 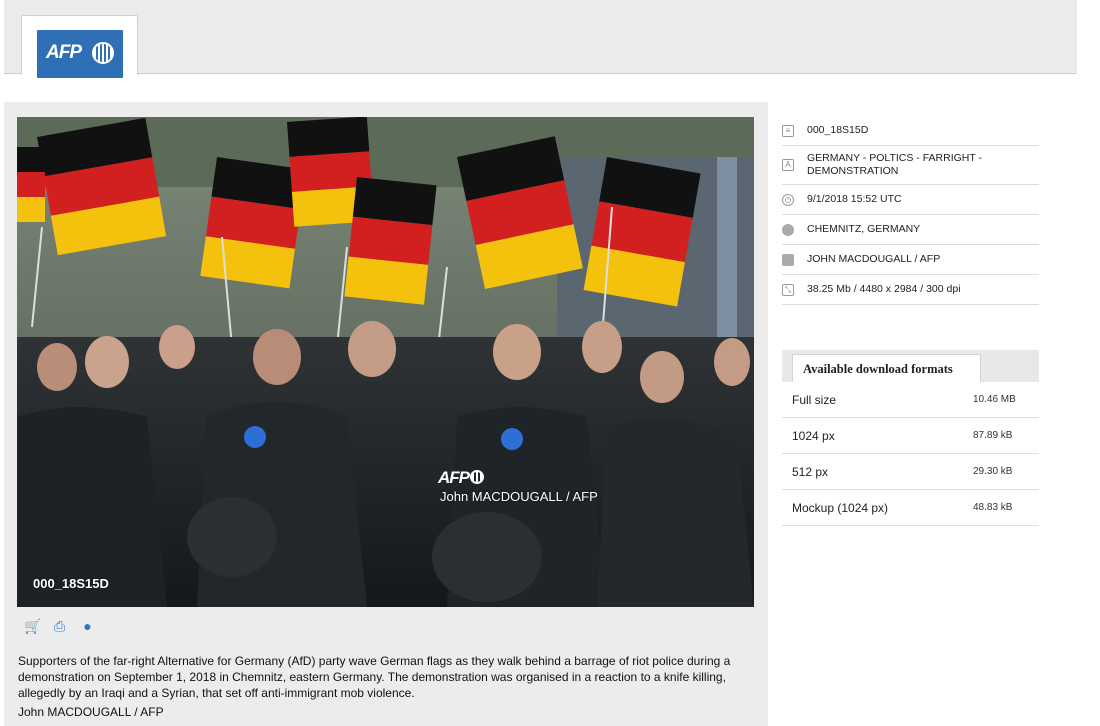 I want to click on top-bar: AFP, so click(x=540, y=39).